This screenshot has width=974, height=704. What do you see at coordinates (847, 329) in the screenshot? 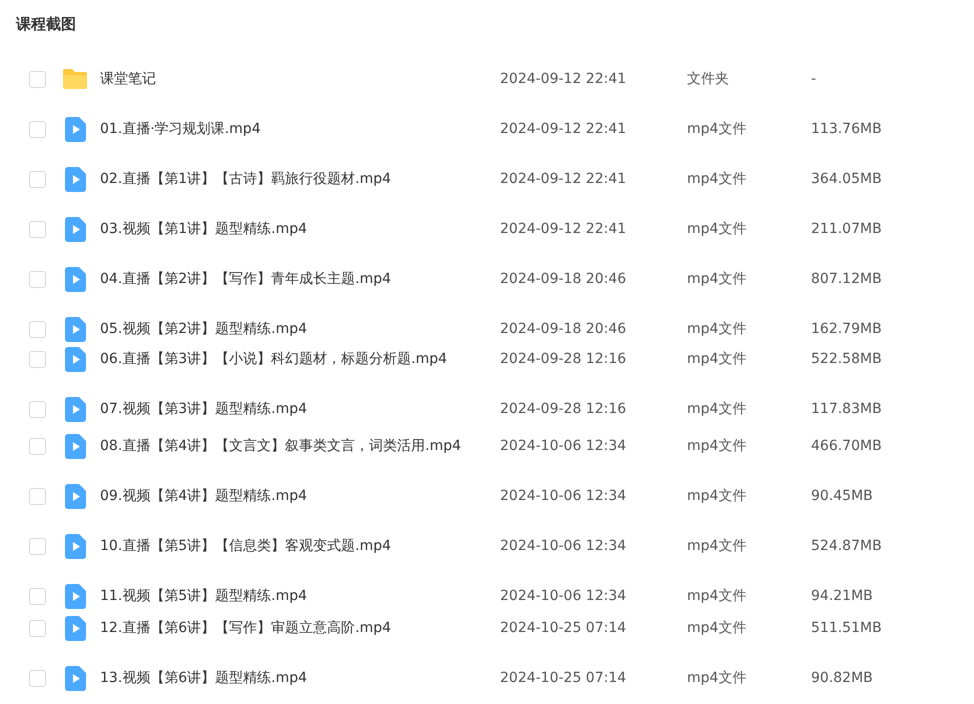
I see `file-size: 162.79MB` at bounding box center [847, 329].